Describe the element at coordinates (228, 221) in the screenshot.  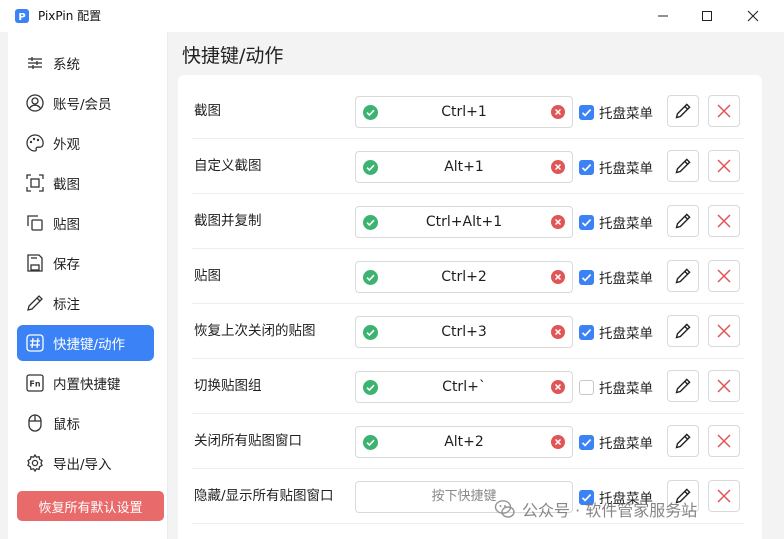
I see `shortcut-name: 截图并复制` at that location.